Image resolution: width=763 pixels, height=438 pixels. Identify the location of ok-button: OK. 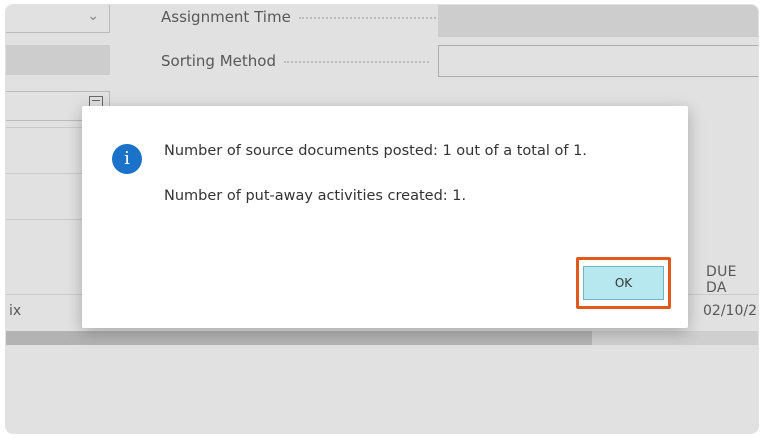
(623, 283).